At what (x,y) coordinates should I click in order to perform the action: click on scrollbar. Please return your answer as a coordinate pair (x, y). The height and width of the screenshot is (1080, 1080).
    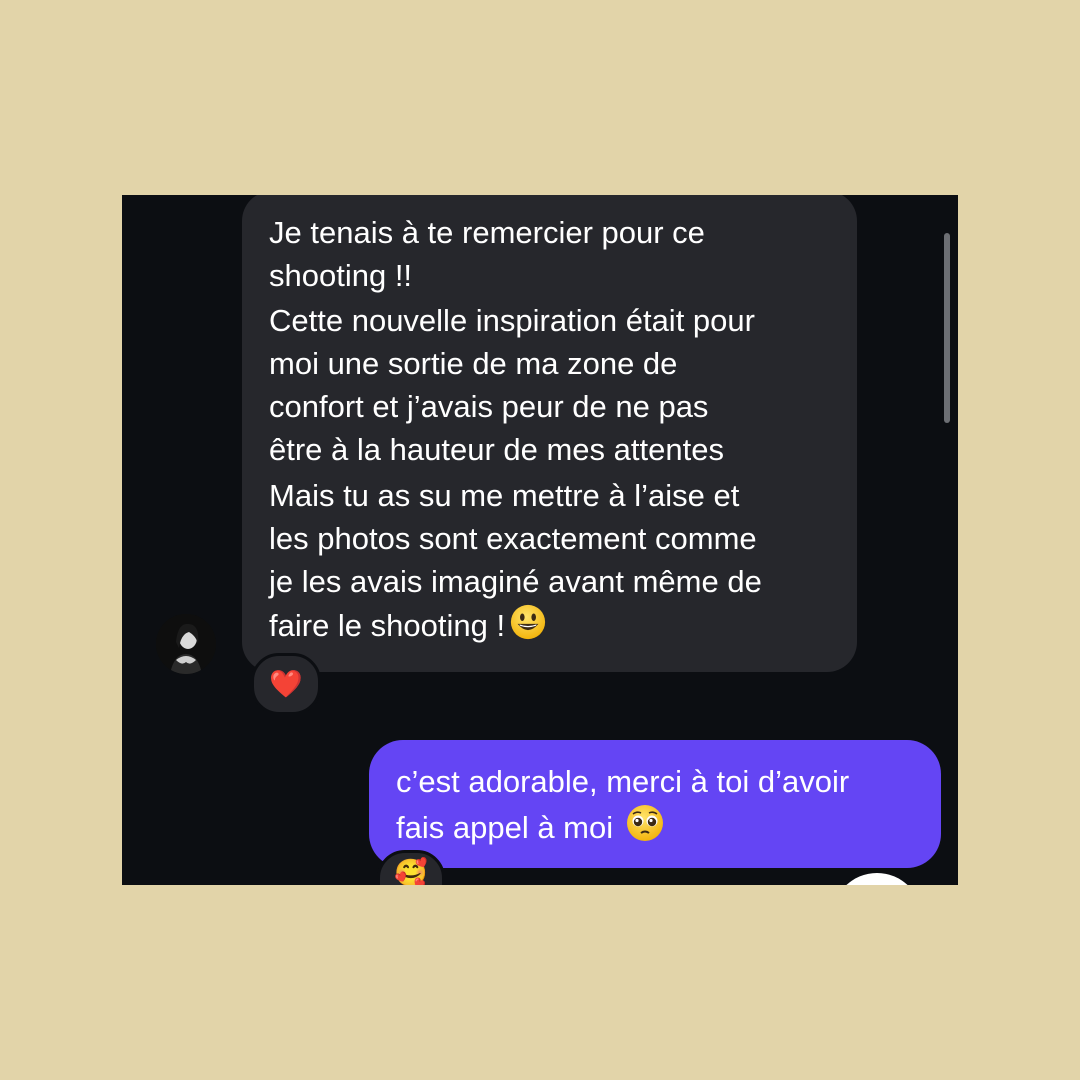
    Looking at the image, I should click on (947, 328).